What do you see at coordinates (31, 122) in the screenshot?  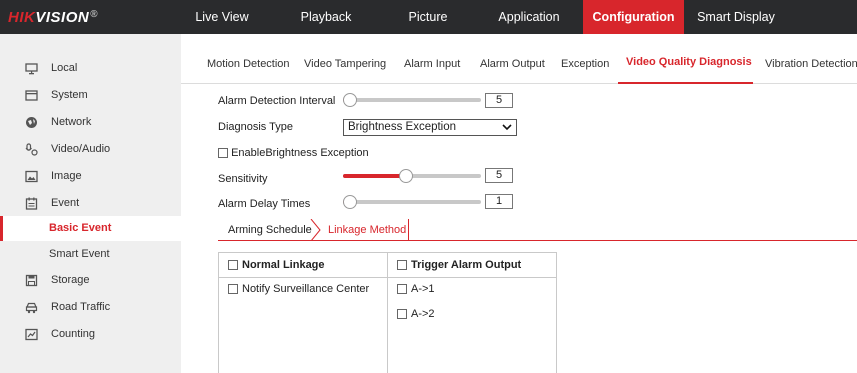 I see `globe-icon` at bounding box center [31, 122].